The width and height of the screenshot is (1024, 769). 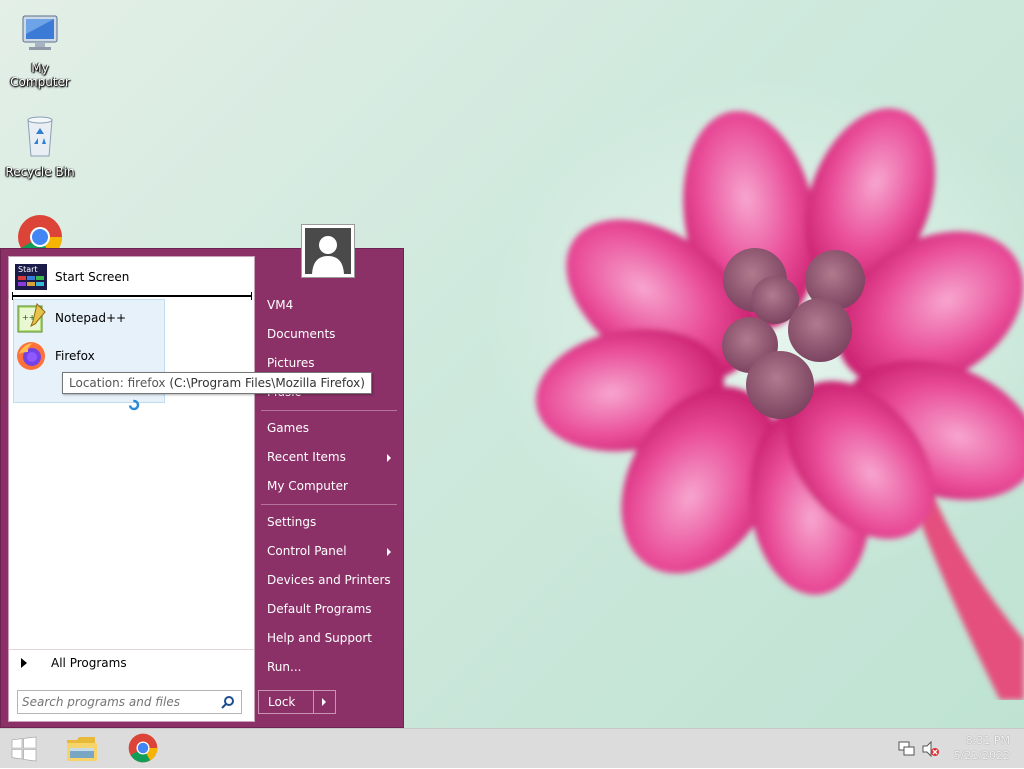 I want to click on right-item-settings: Settings, so click(x=328, y=522).